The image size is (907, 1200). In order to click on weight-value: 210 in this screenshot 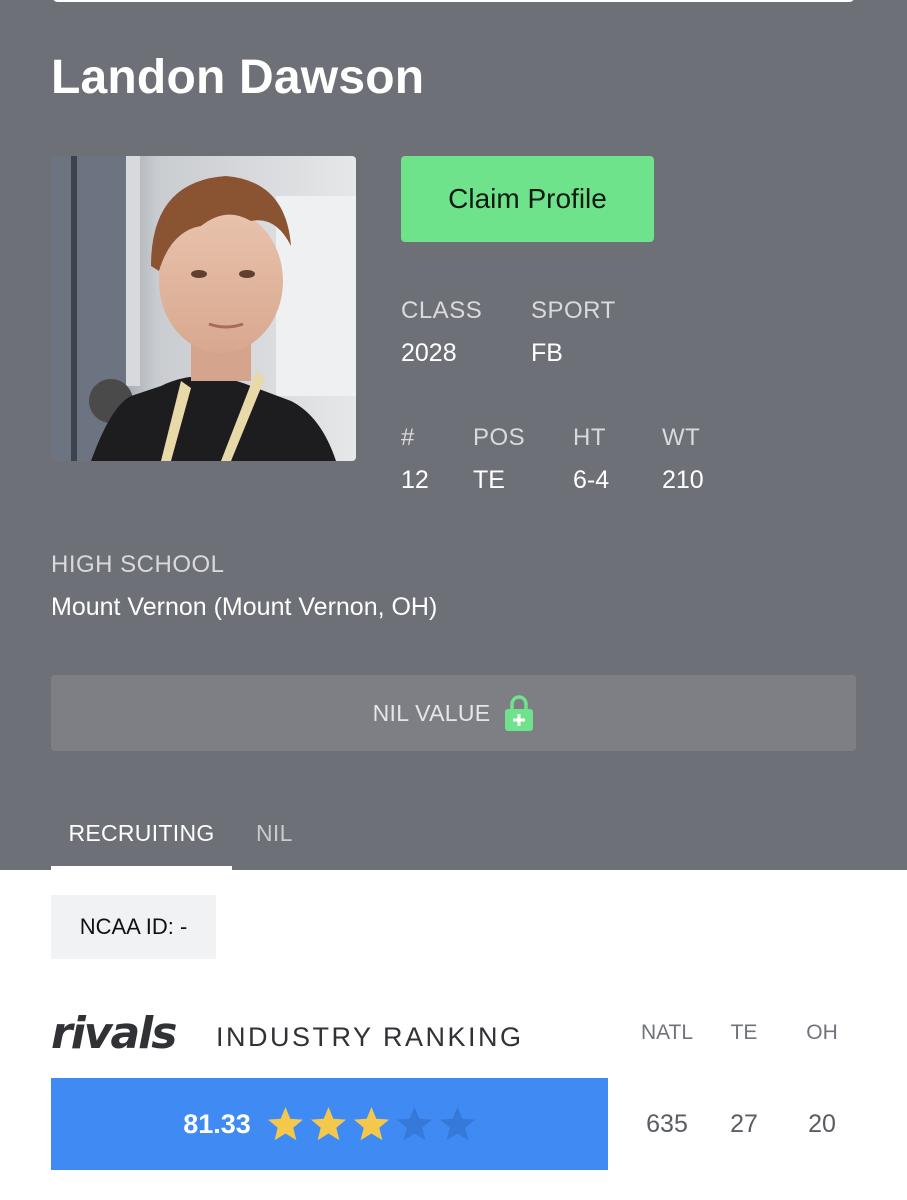, I will do `click(683, 480)`.